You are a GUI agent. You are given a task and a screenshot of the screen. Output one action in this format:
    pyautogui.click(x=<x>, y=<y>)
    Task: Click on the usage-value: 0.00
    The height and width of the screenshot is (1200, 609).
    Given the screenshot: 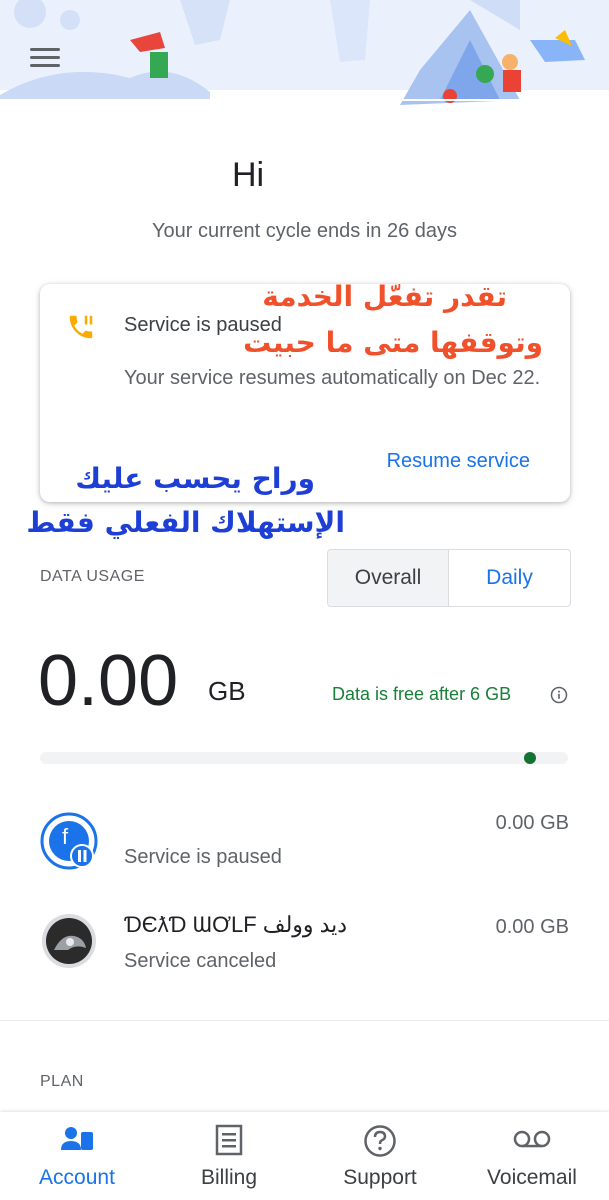 What is the action you would take?
    pyautogui.click(x=108, y=681)
    